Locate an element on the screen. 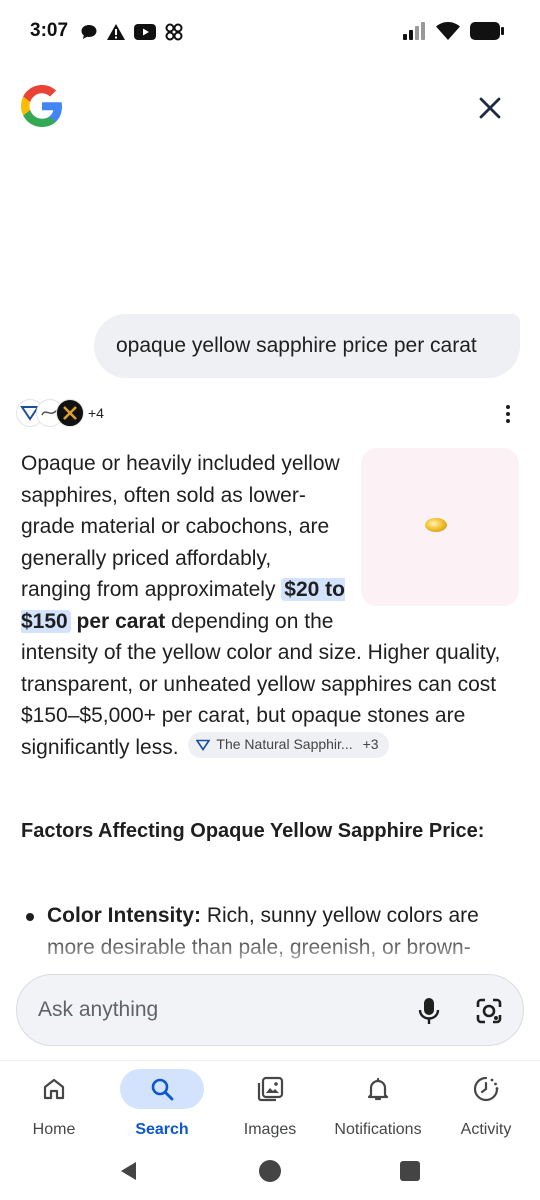 The width and height of the screenshot is (540, 1200). nav-home: Home is located at coordinates (54, 1105).